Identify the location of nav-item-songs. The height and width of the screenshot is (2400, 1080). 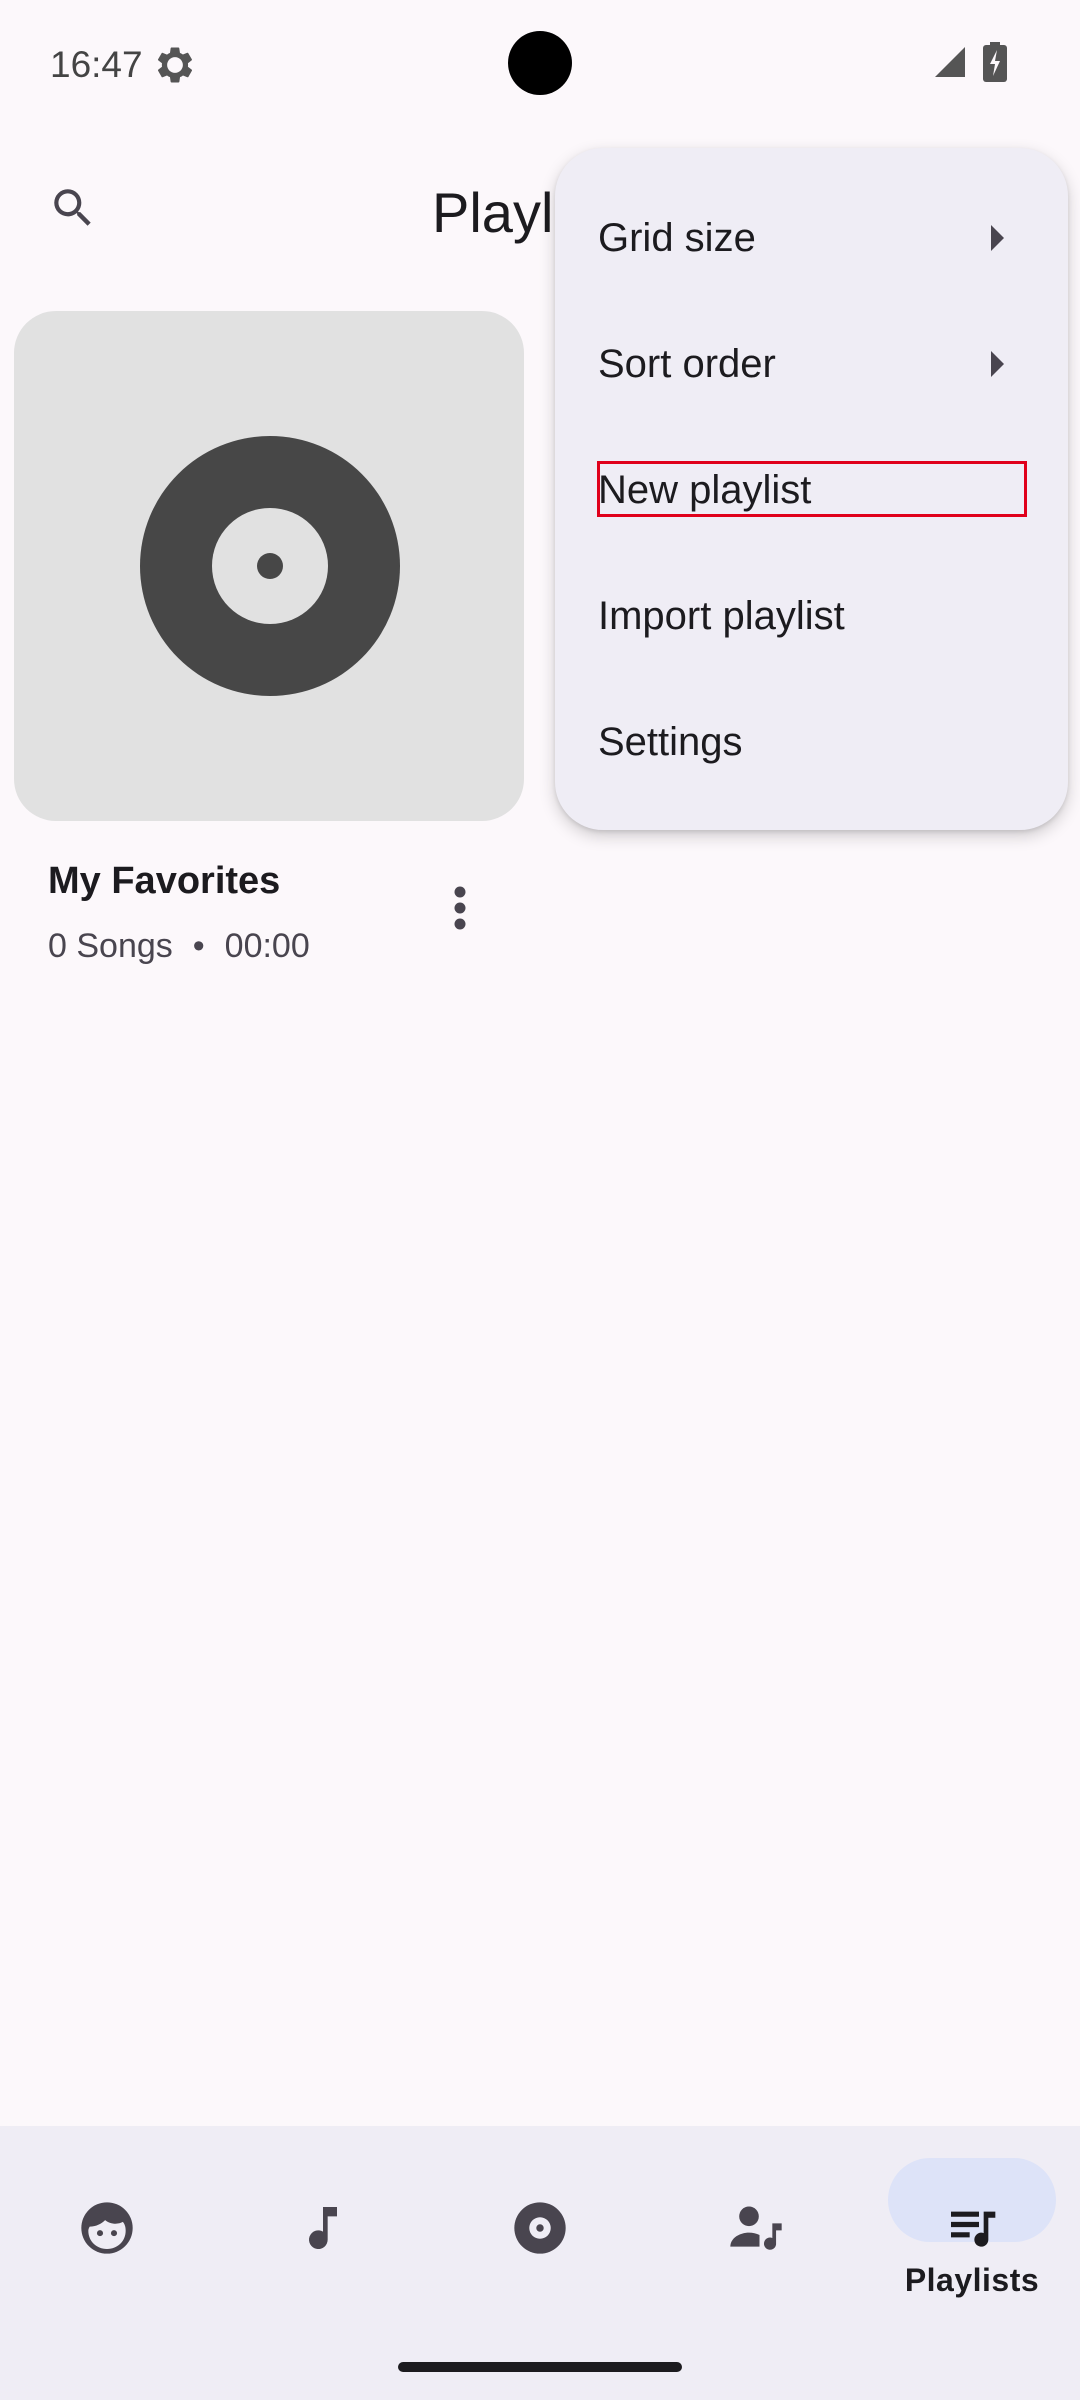
(323, 2230).